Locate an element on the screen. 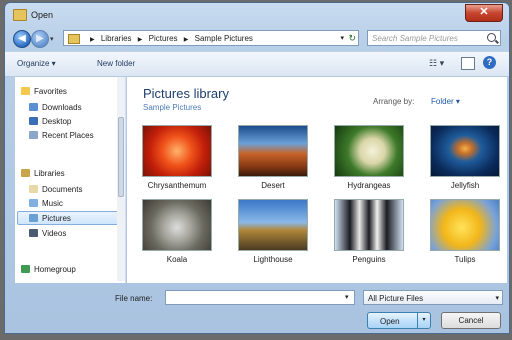 The image size is (512, 340). scroll-thumb is located at coordinates (121, 157).